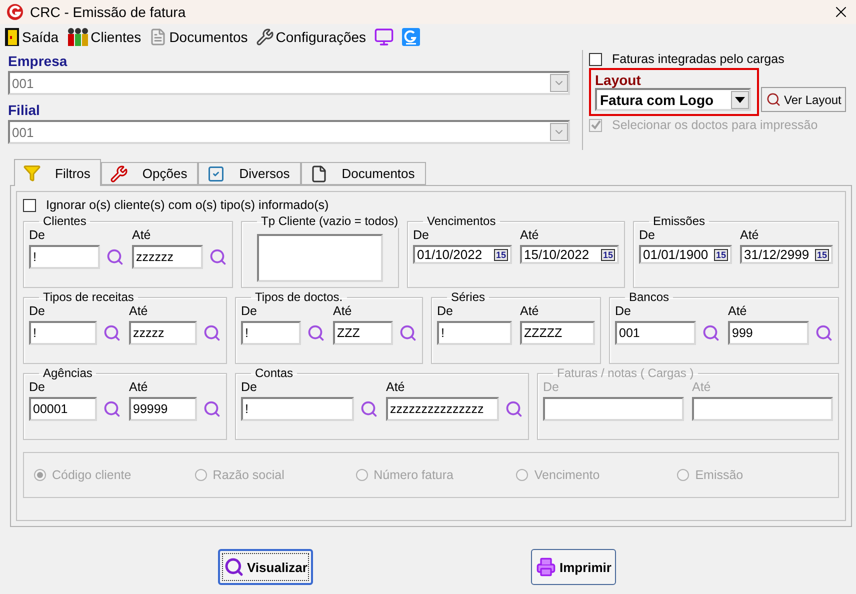  Describe the element at coordinates (768, 333) in the screenshot. I see `input-field: 999` at that location.